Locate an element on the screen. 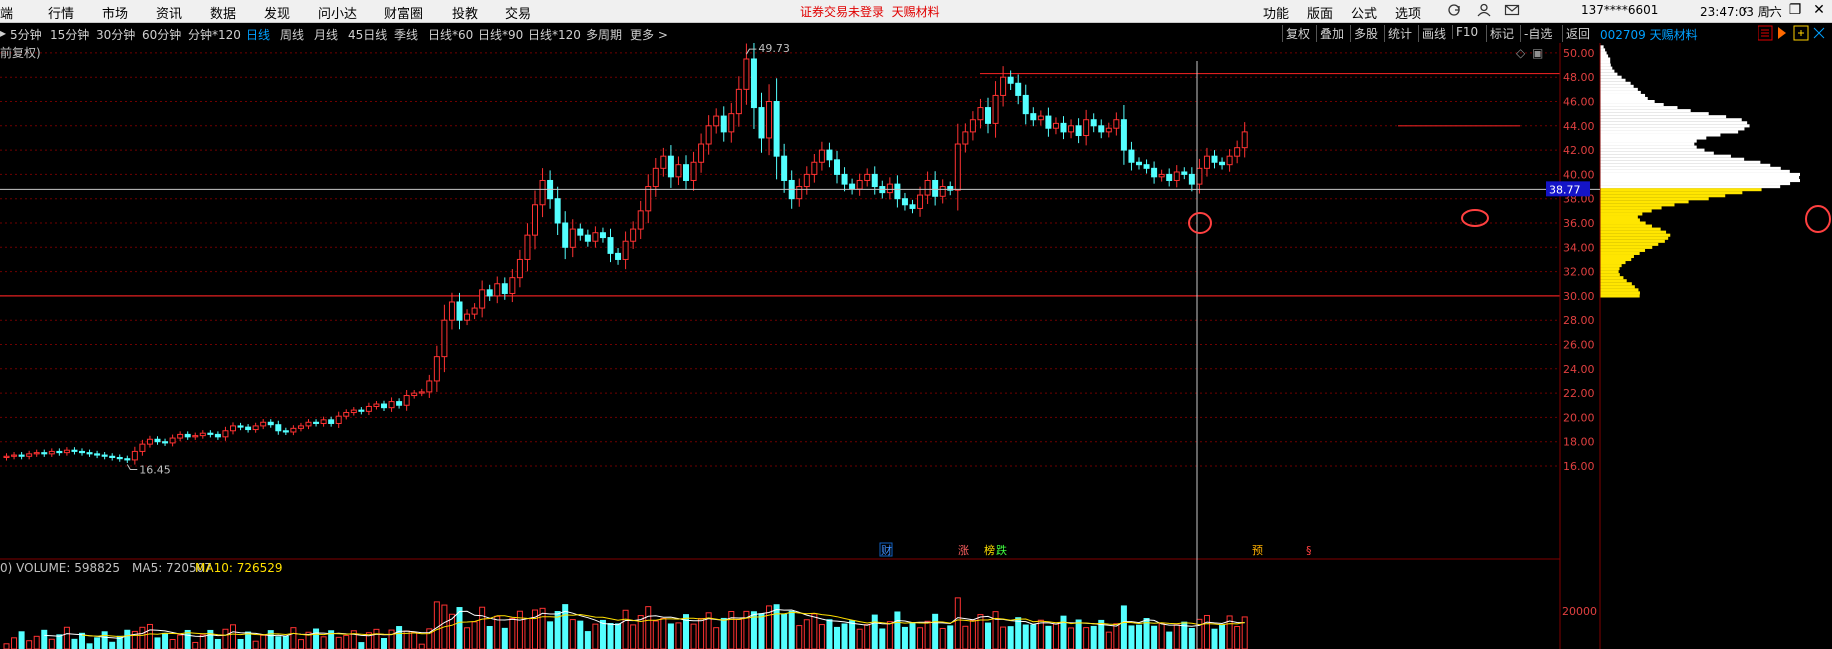 This screenshot has height=649, width=1832. menu-item-quotes: 行情 is located at coordinates (61, 12).